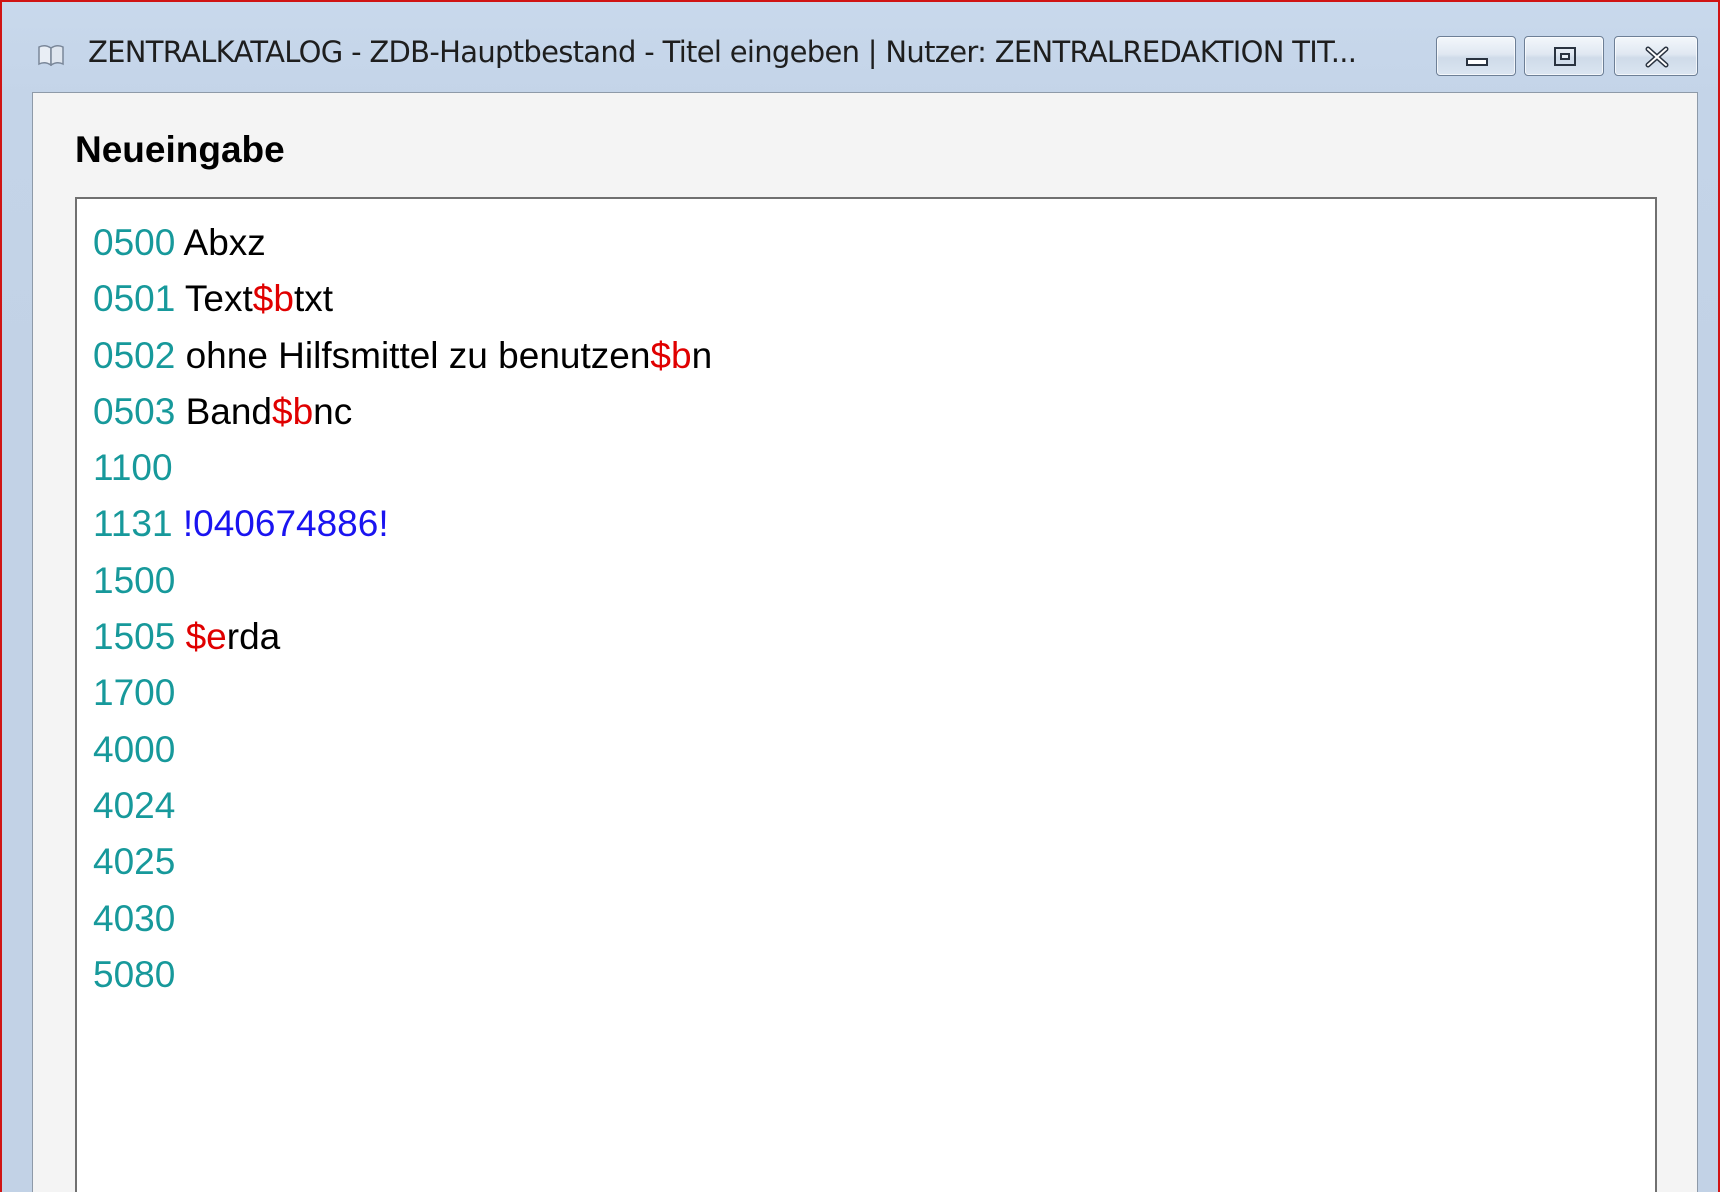 Image resolution: width=1720 pixels, height=1192 pixels. What do you see at coordinates (134, 411) in the screenshot?
I see `field-tag: 0503` at bounding box center [134, 411].